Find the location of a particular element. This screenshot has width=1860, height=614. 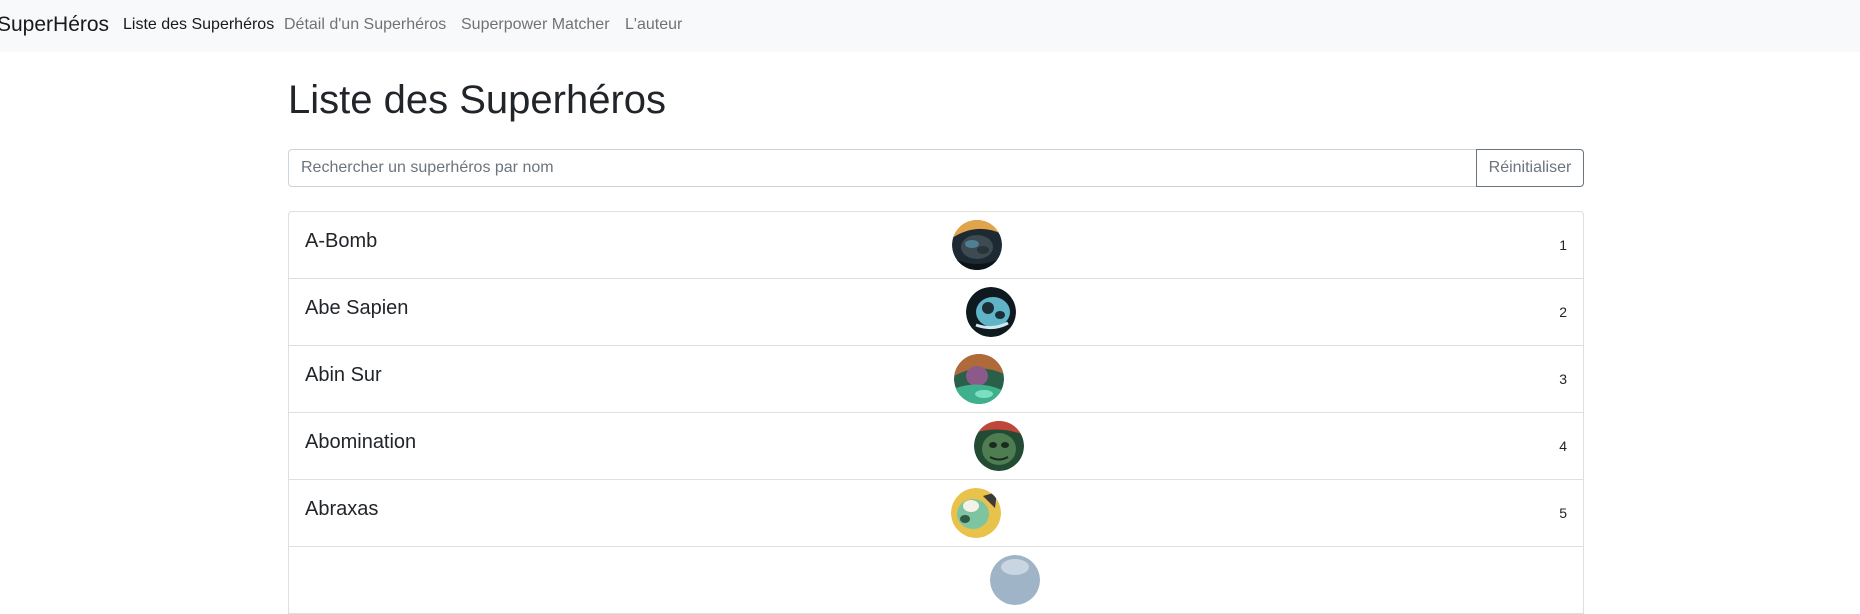

search-input is located at coordinates (882, 168).